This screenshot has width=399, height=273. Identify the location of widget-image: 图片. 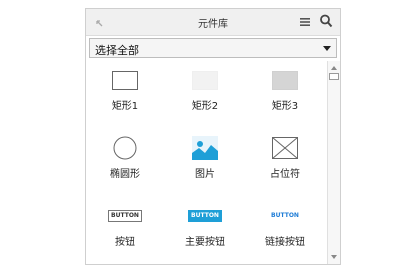
(205, 159).